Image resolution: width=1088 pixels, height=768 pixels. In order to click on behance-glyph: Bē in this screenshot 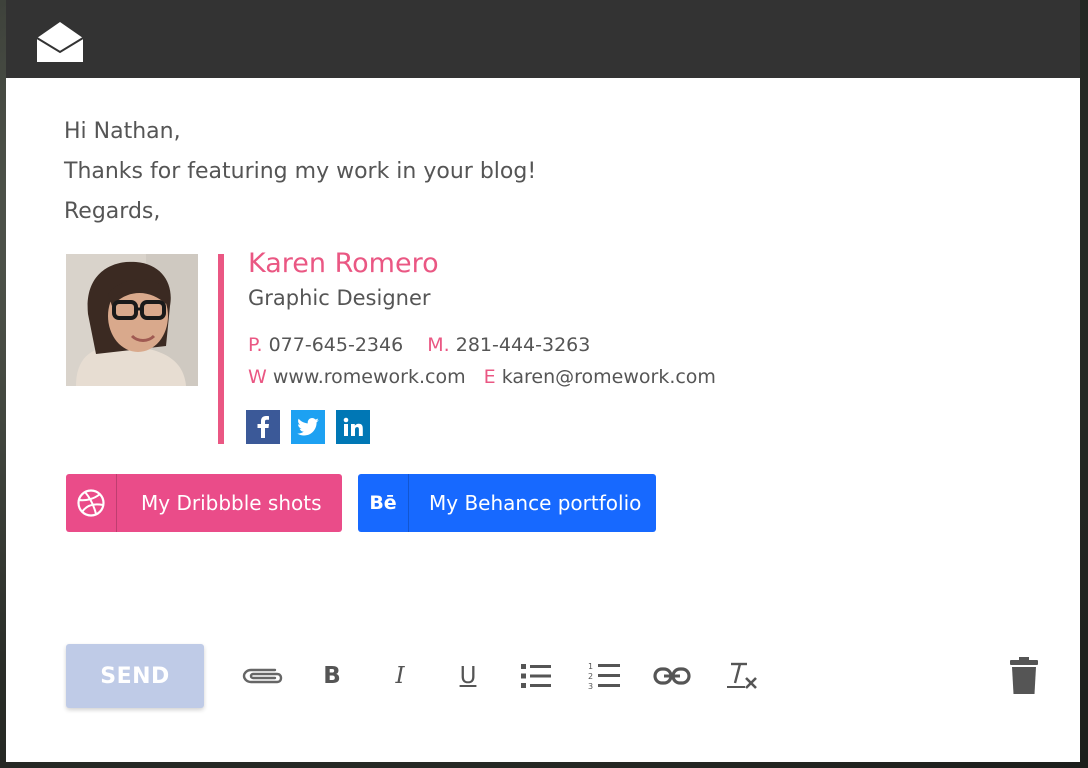, I will do `click(383, 503)`.